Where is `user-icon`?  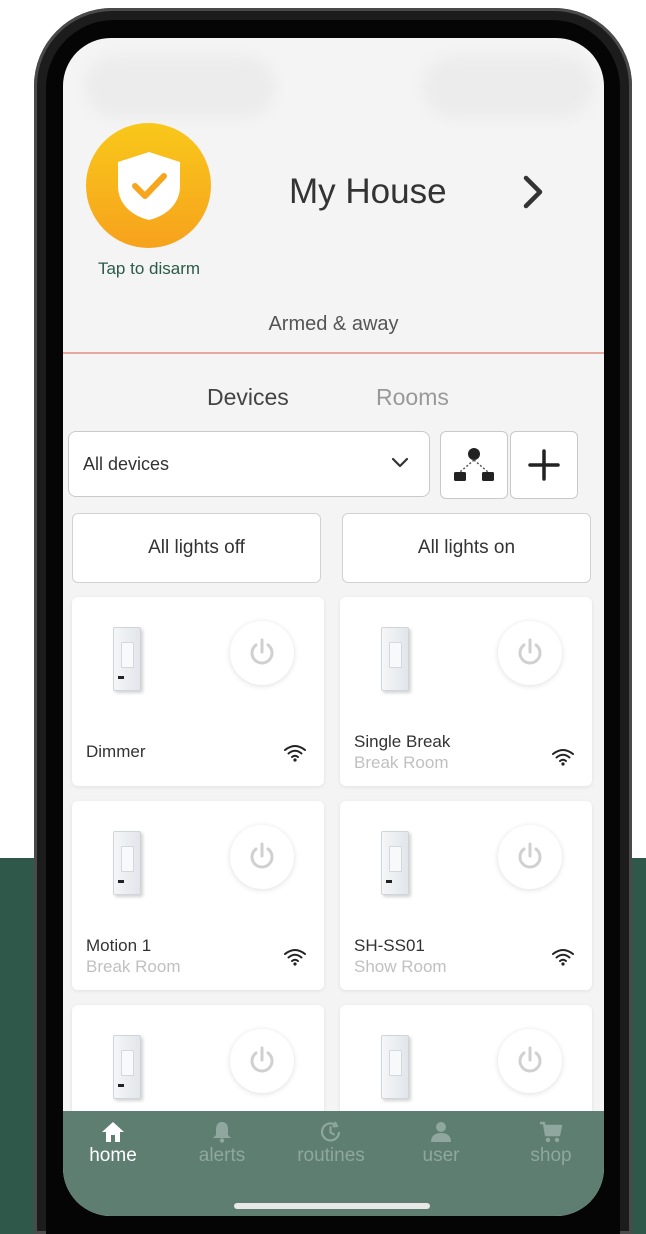
user-icon is located at coordinates (441, 1132).